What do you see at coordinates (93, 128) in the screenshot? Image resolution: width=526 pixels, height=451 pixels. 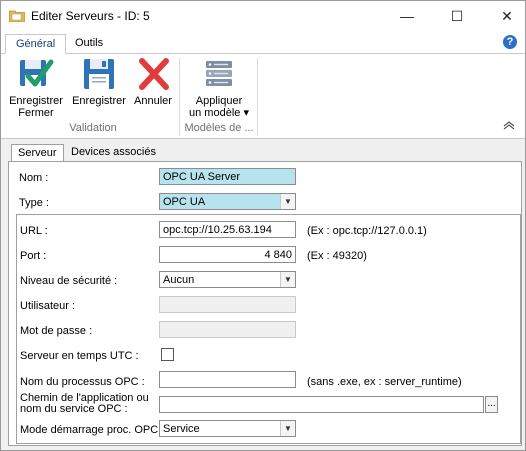 I see `group-label-validation: Validation` at bounding box center [93, 128].